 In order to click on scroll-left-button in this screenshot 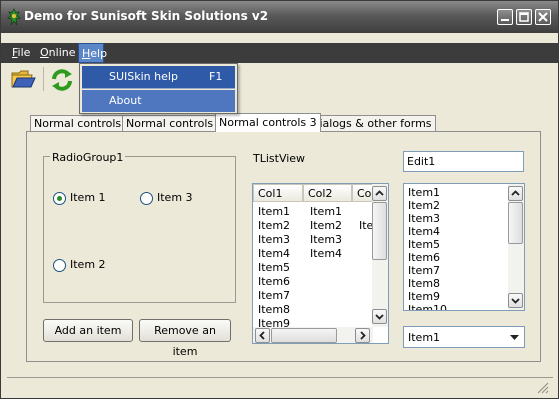, I will do `click(262, 335)`.